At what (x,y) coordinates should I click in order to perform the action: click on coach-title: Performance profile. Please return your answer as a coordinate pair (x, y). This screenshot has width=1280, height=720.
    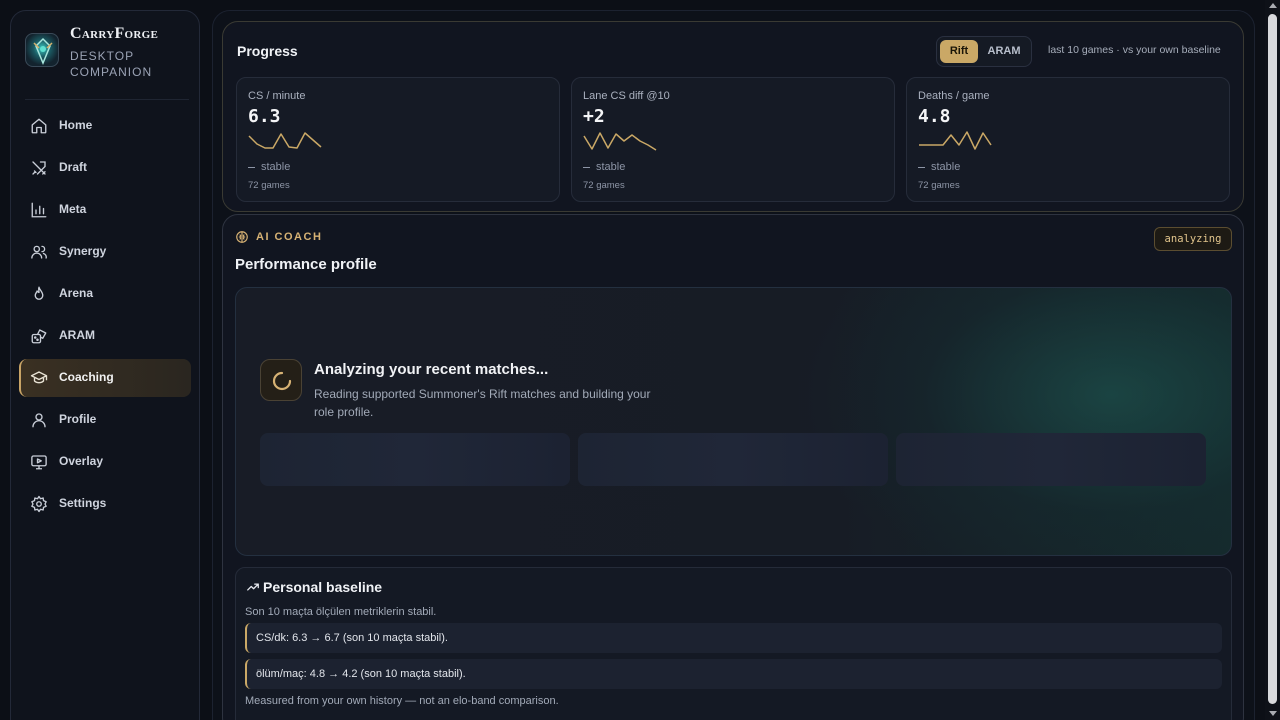
    Looking at the image, I should click on (306, 264).